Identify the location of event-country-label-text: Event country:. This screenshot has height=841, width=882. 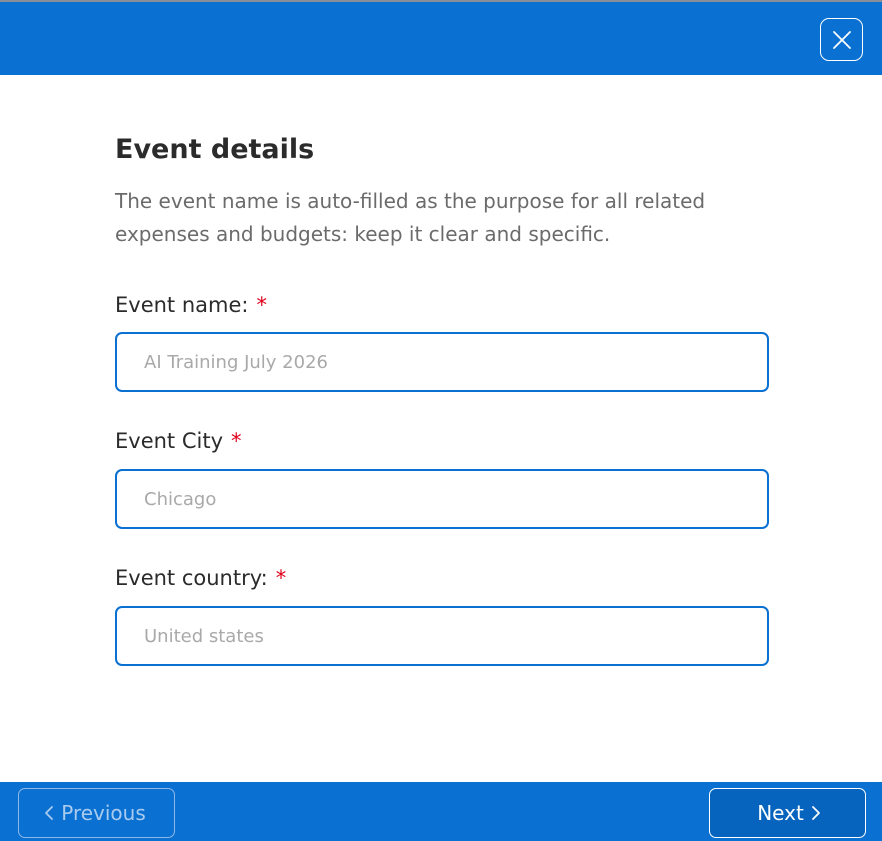
(191, 578).